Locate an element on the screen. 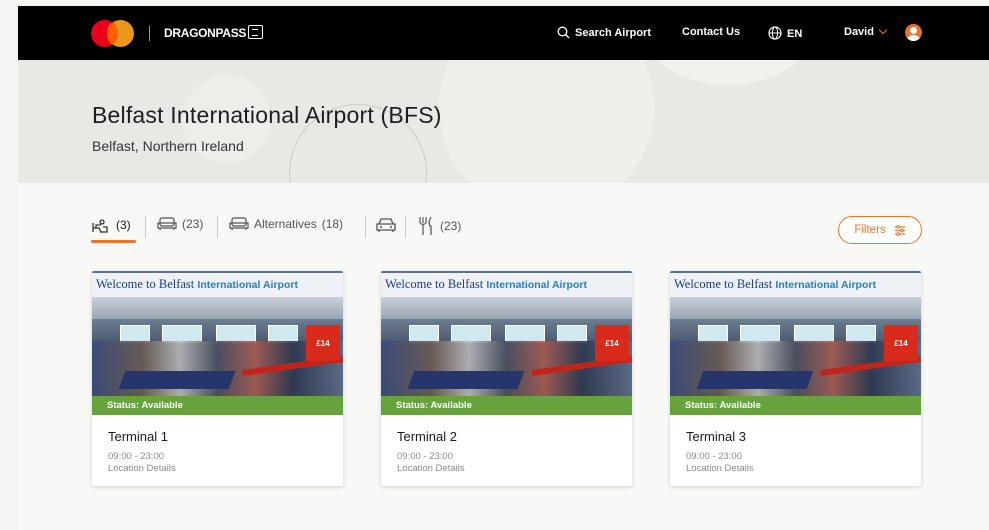 The width and height of the screenshot is (989, 530). dragonpass-logo: DRAGONPASS is located at coordinates (214, 32).